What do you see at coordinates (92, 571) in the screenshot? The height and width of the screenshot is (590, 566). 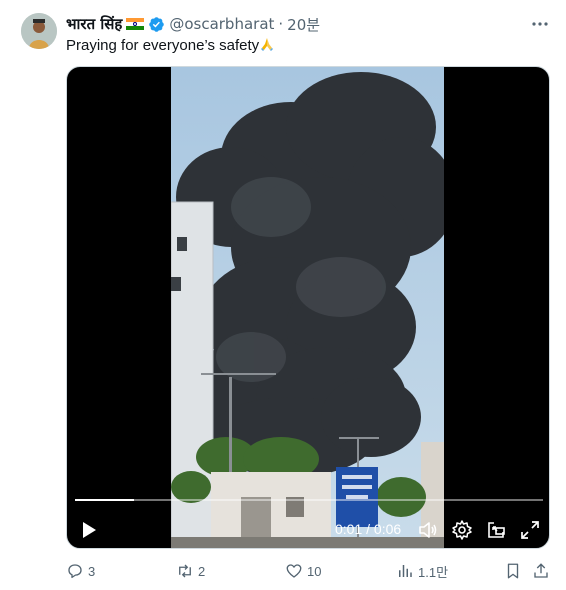 I see `reply-count: 3` at bounding box center [92, 571].